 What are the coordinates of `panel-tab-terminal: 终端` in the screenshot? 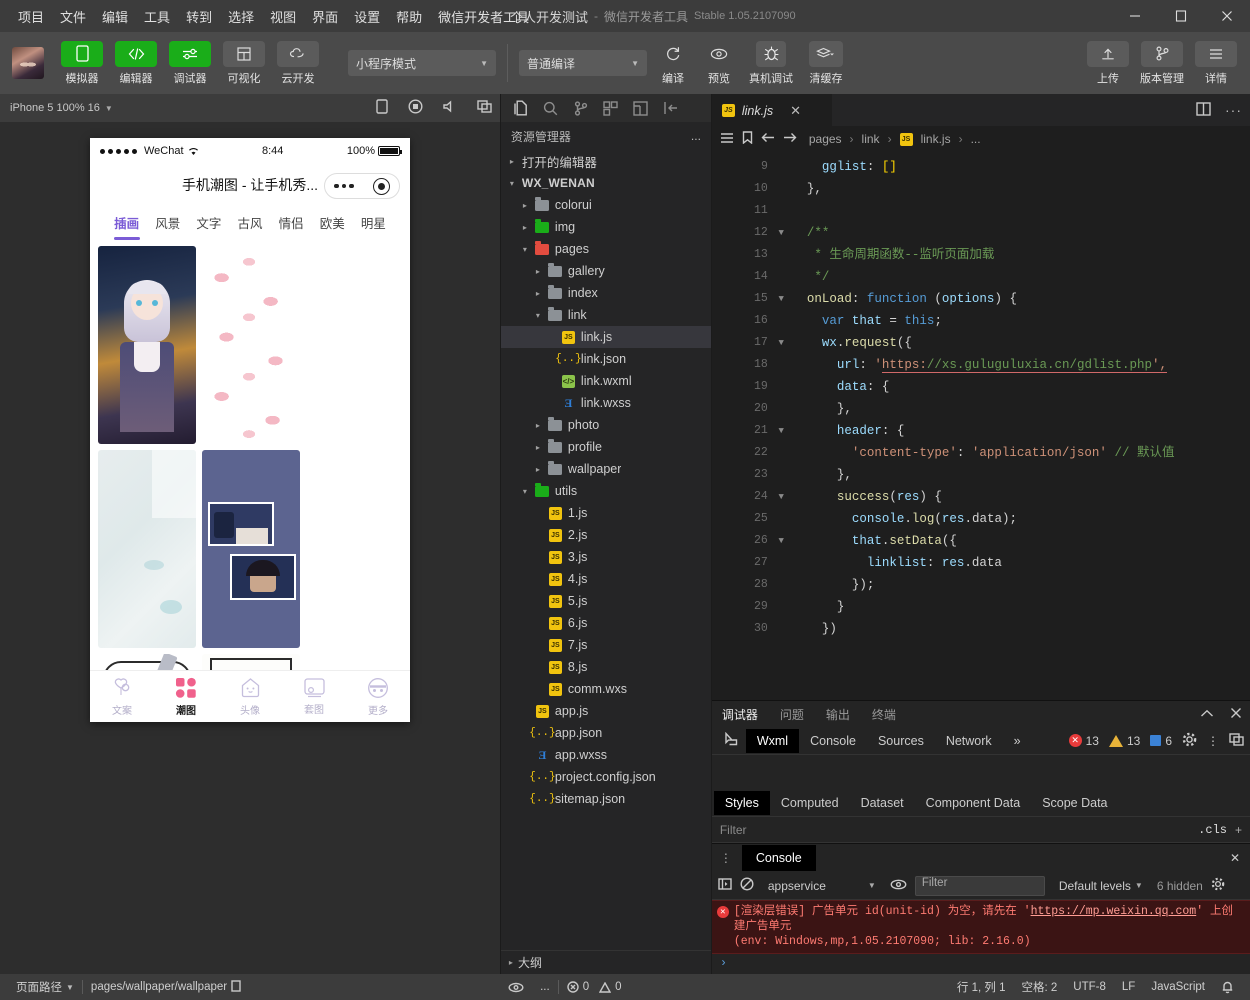 It's located at (884, 714).